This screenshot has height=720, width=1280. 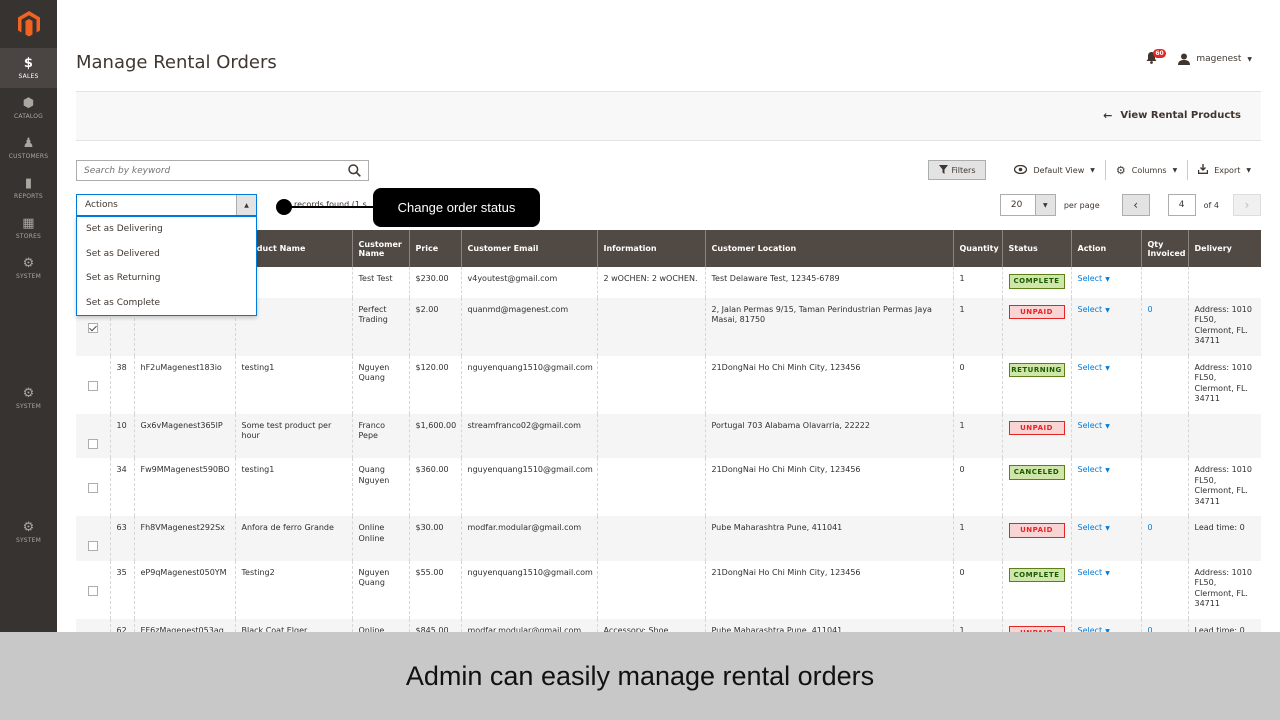 I want to click on sidebar-item-system-2: ⚙ SYSTEM, so click(x=28, y=398).